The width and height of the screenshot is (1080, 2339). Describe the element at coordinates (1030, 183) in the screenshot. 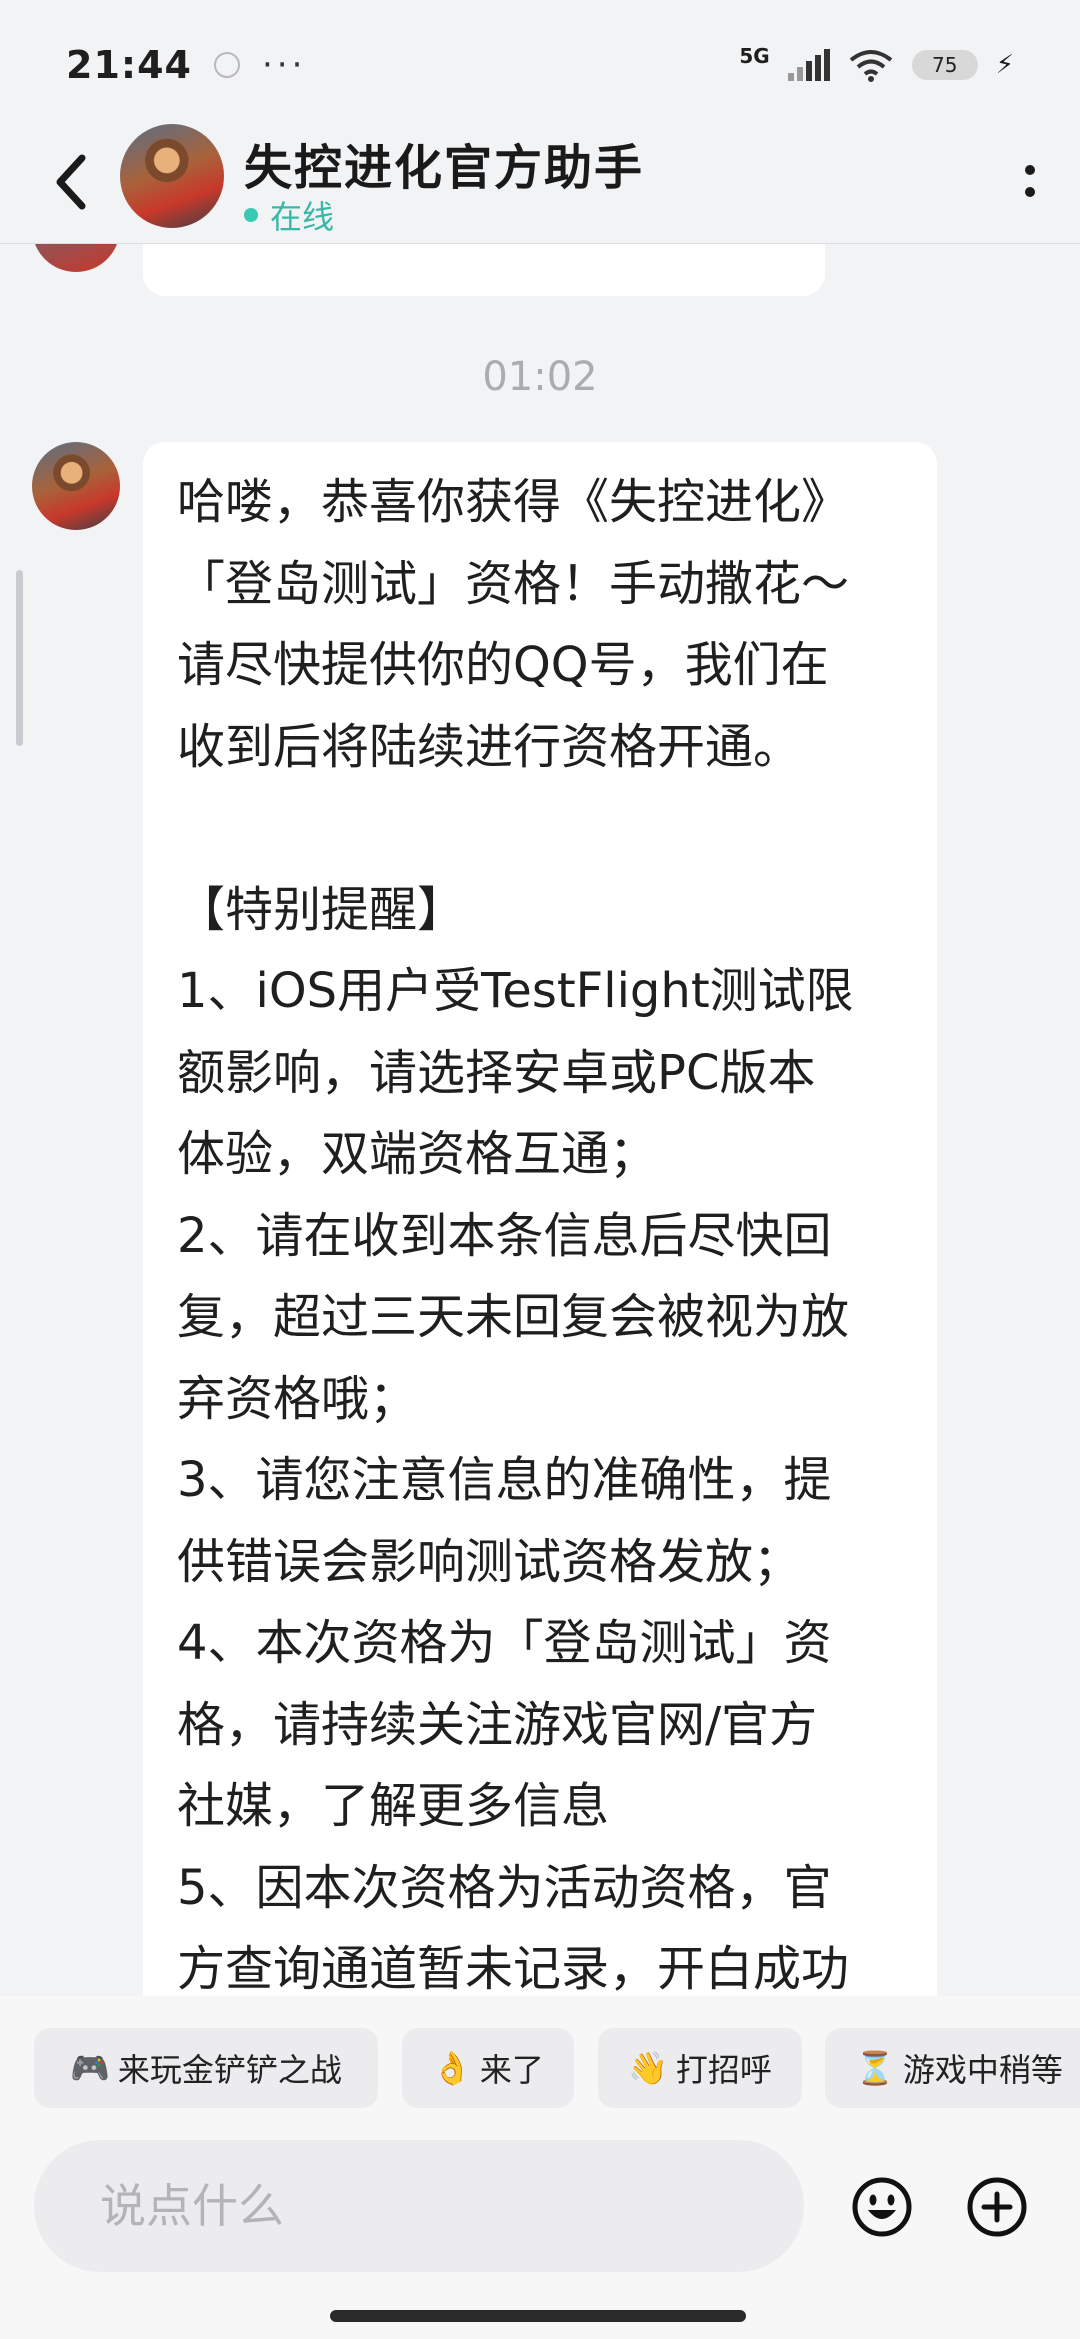

I see `more-vertical-icon` at that location.